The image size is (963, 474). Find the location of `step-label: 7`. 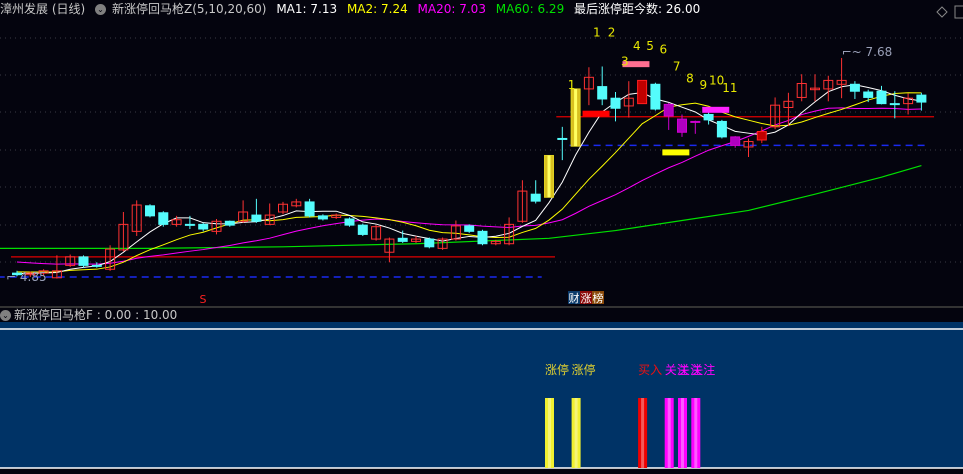

step-label: 7 is located at coordinates (677, 66).